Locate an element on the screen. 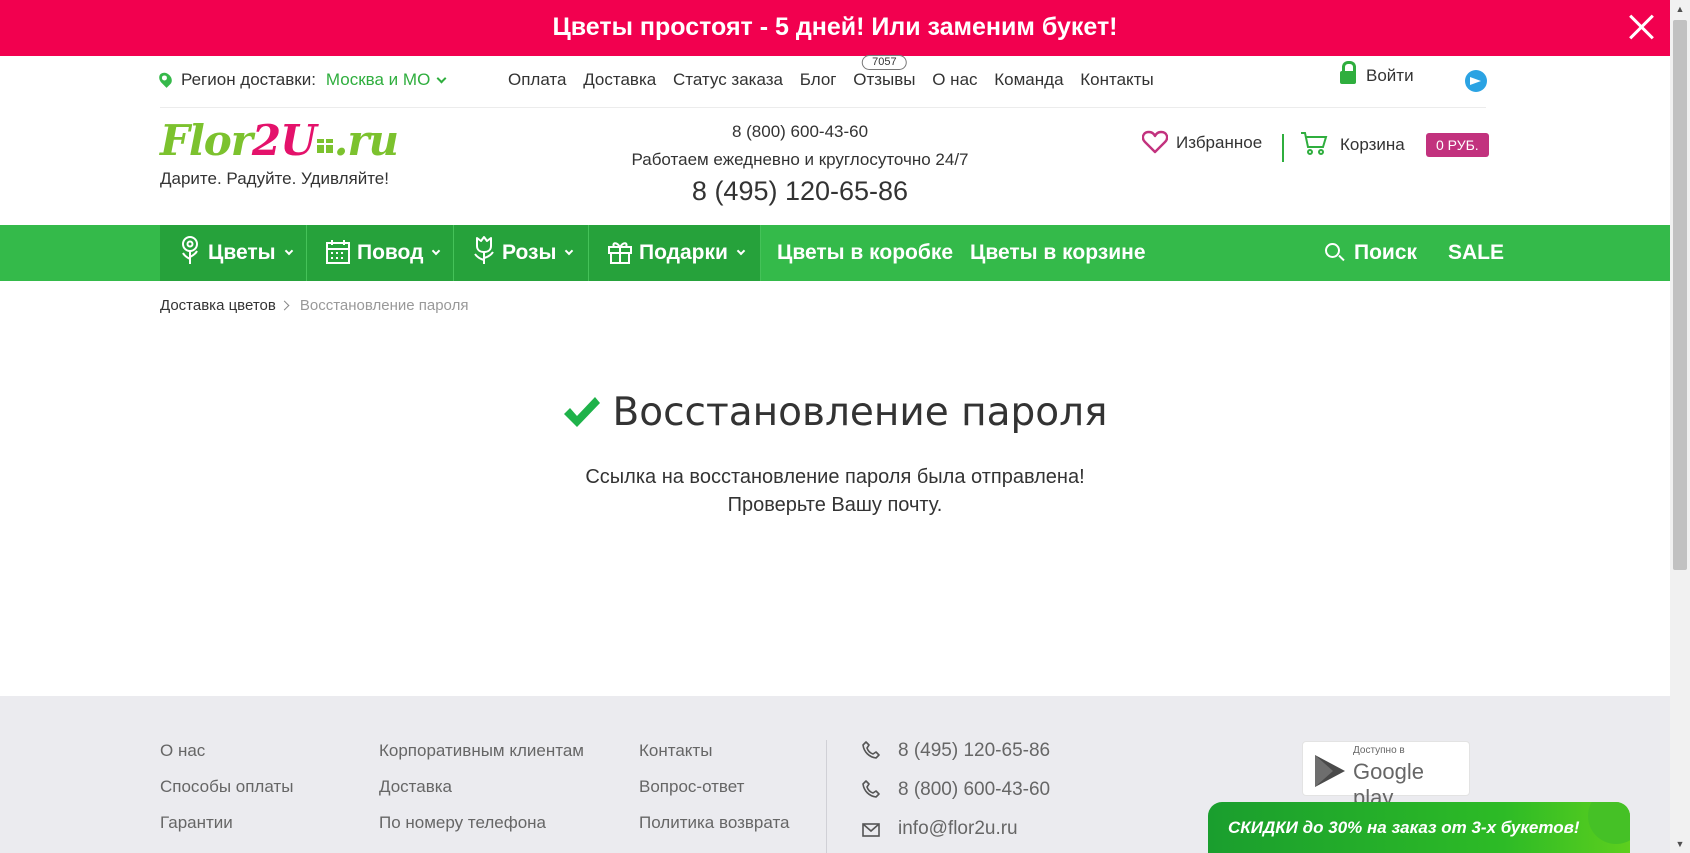 Image resolution: width=1690 pixels, height=853 pixels. menu-link-sale: SALE is located at coordinates (1476, 253).